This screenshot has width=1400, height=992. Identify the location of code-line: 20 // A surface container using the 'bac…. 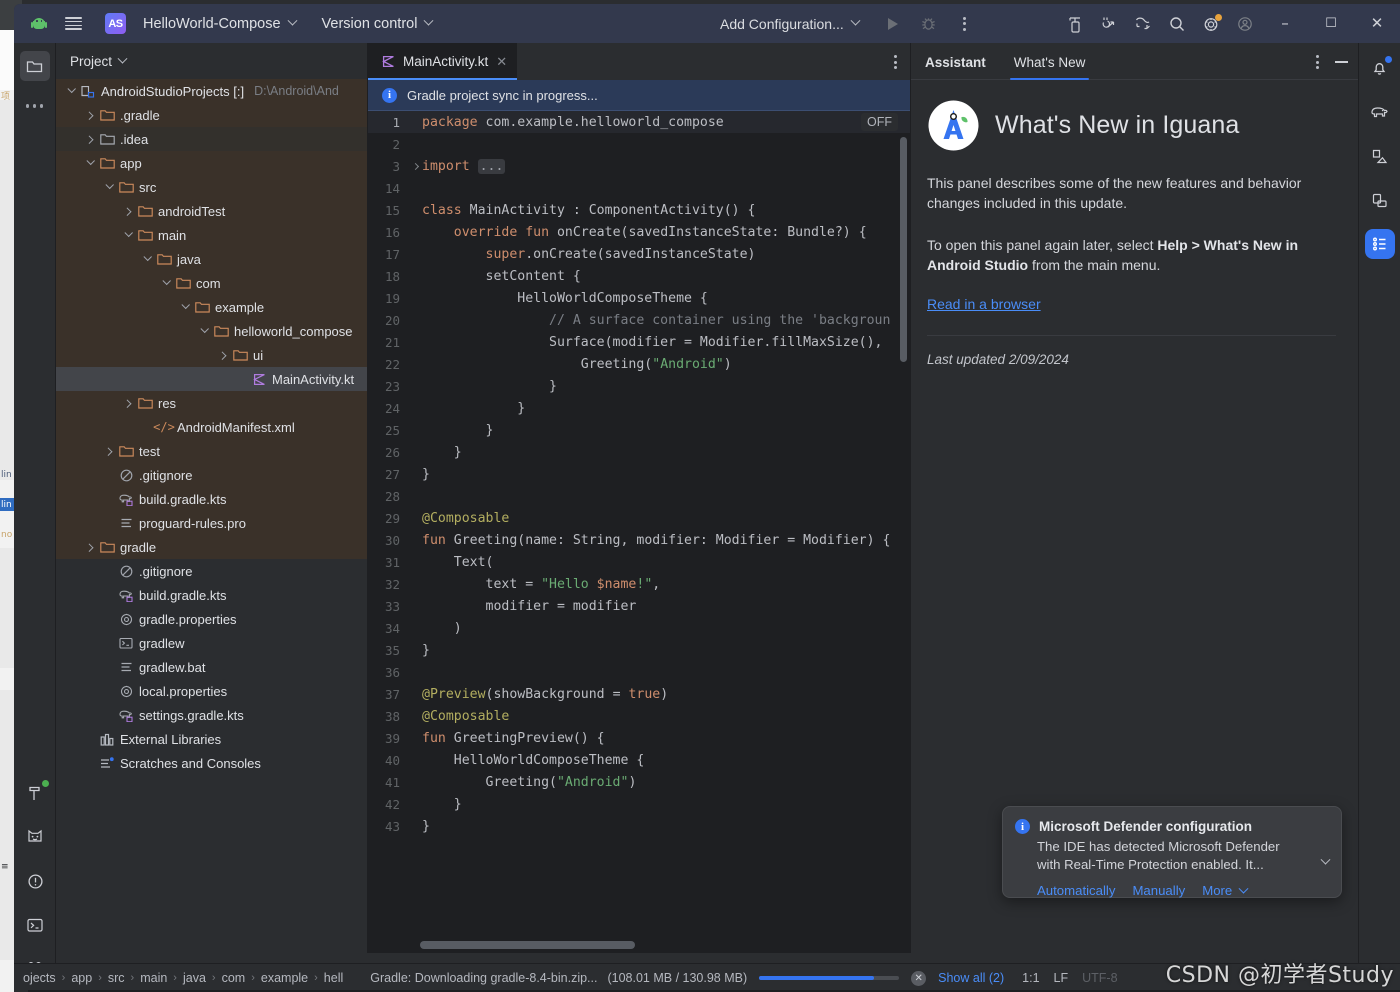
(639, 320).